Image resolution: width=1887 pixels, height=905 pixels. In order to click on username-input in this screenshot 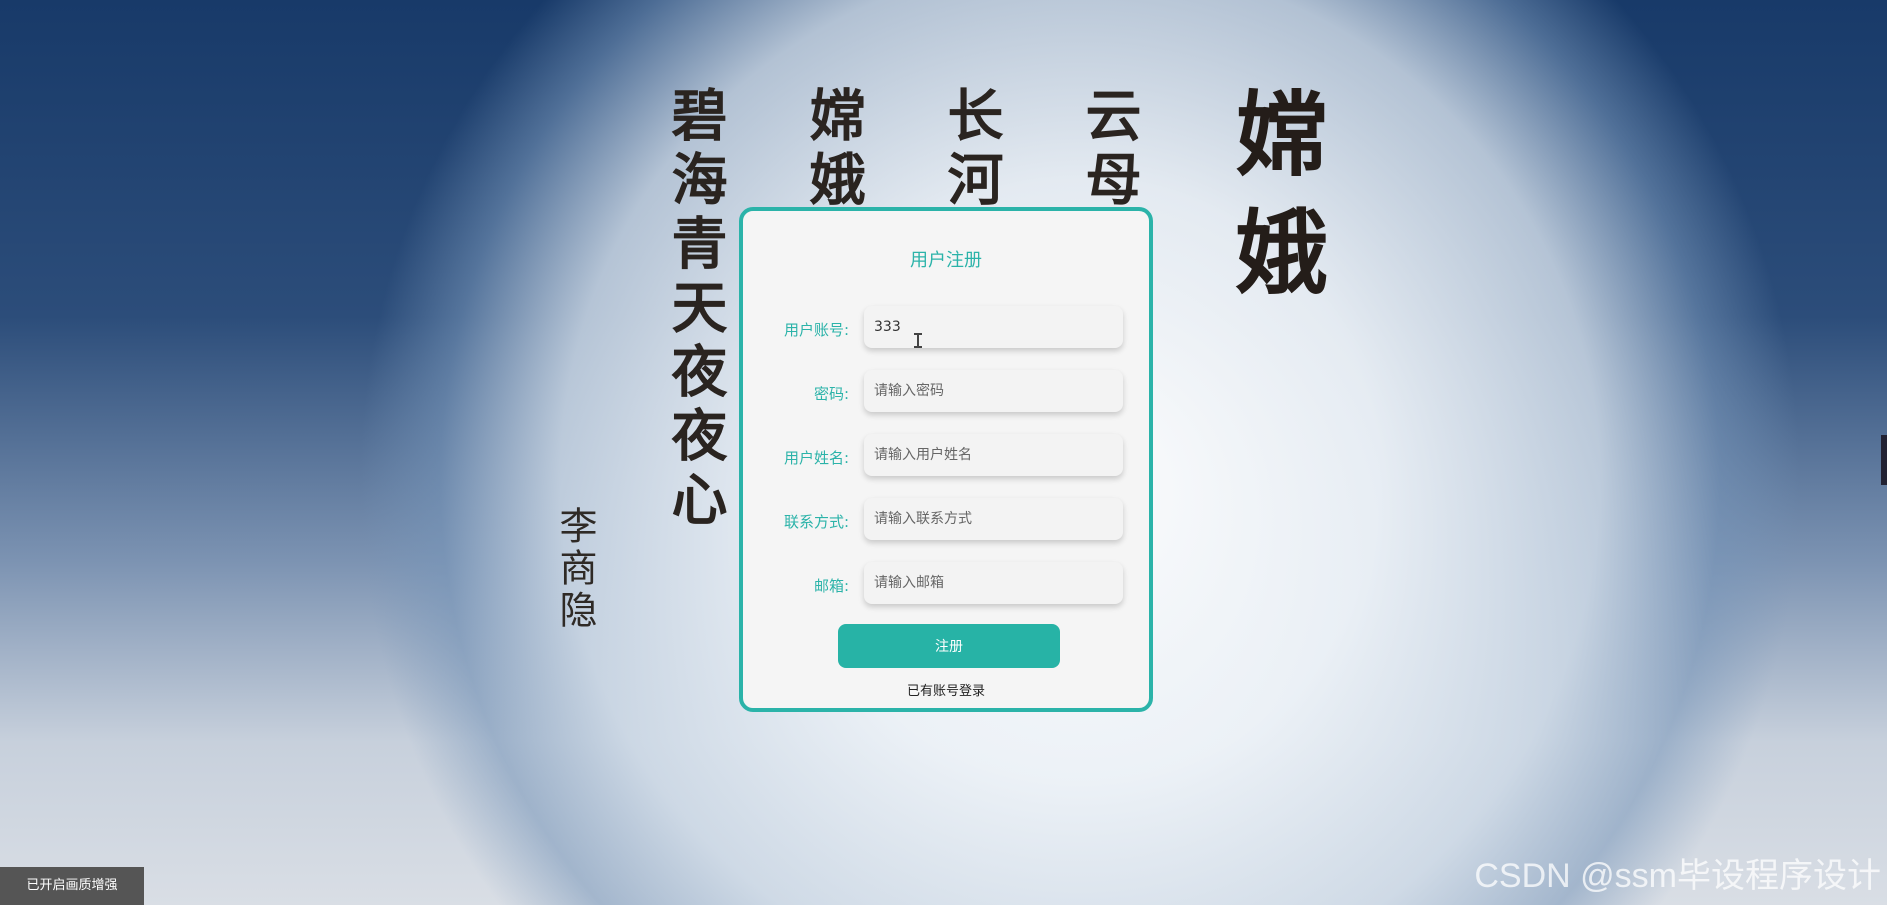, I will do `click(993, 455)`.